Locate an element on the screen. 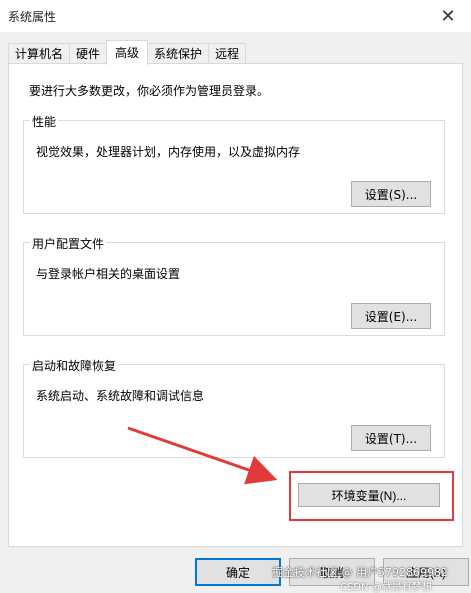  watermark-secondary: CSDN @就是有梦想 is located at coordinates (386, 587).